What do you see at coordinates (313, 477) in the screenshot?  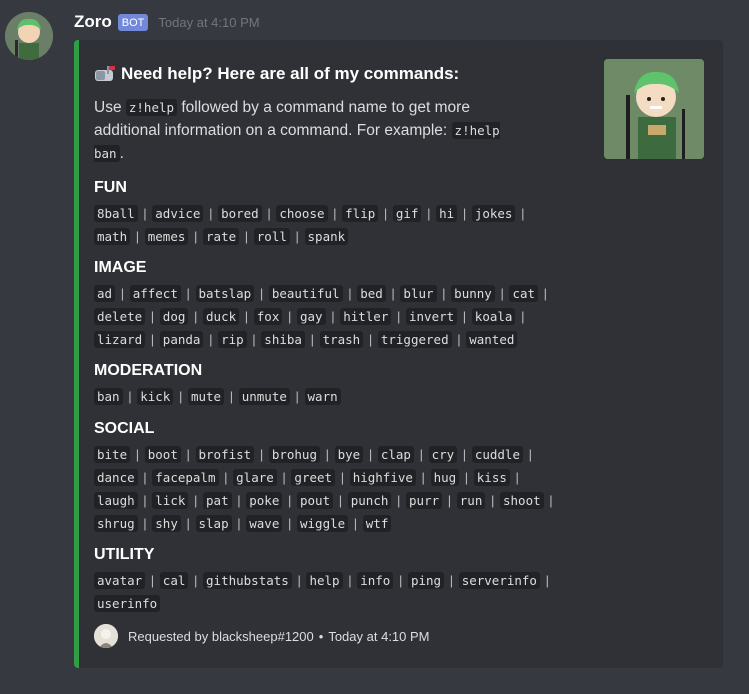 I see `command-greet: greet` at bounding box center [313, 477].